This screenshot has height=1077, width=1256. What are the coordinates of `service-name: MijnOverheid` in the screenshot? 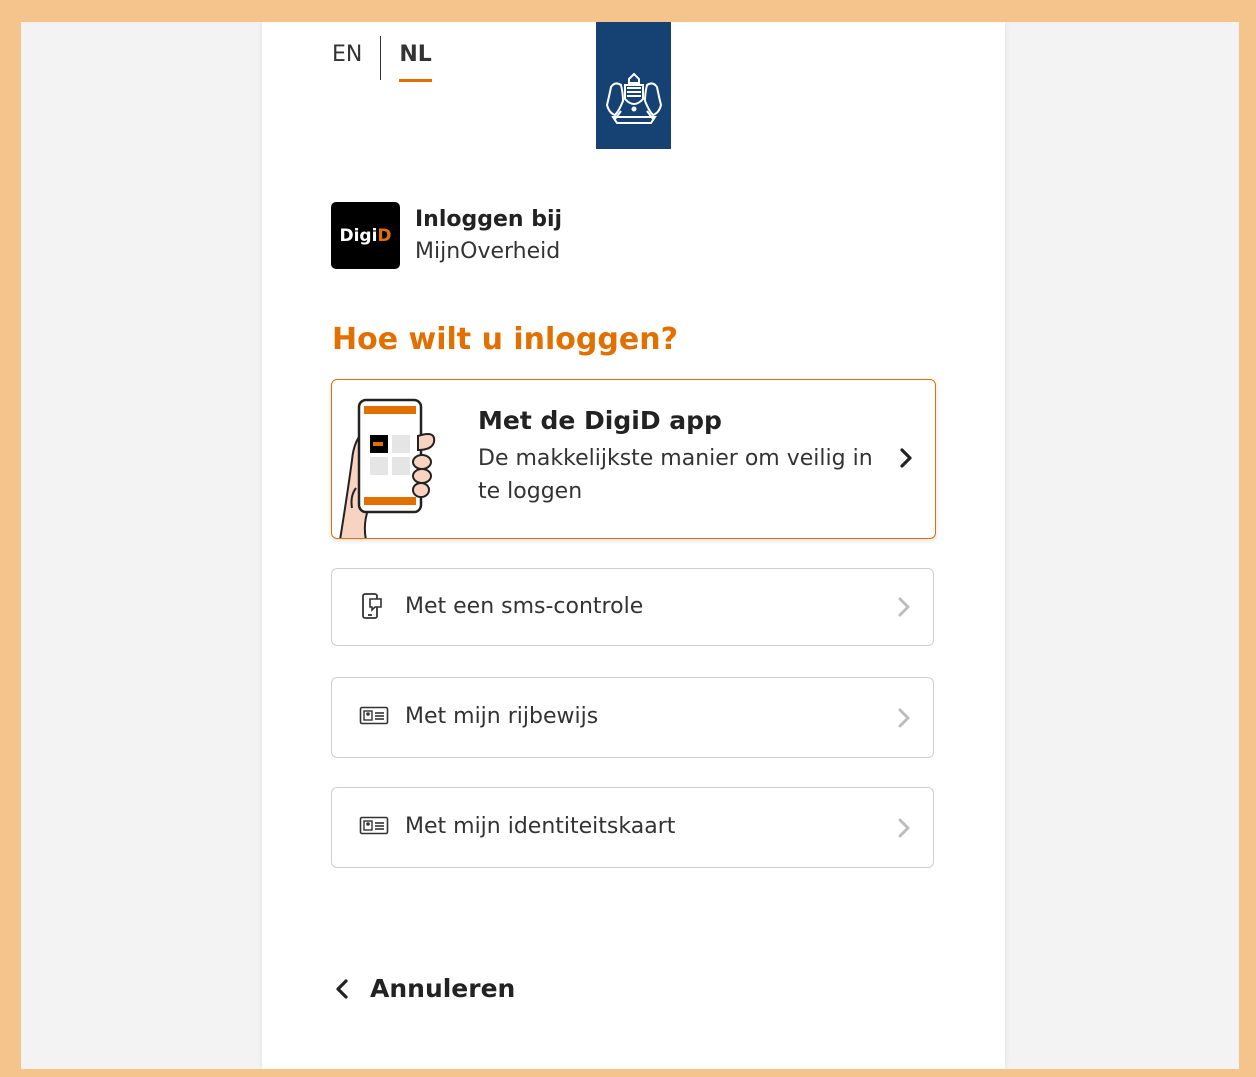 It's located at (488, 251).